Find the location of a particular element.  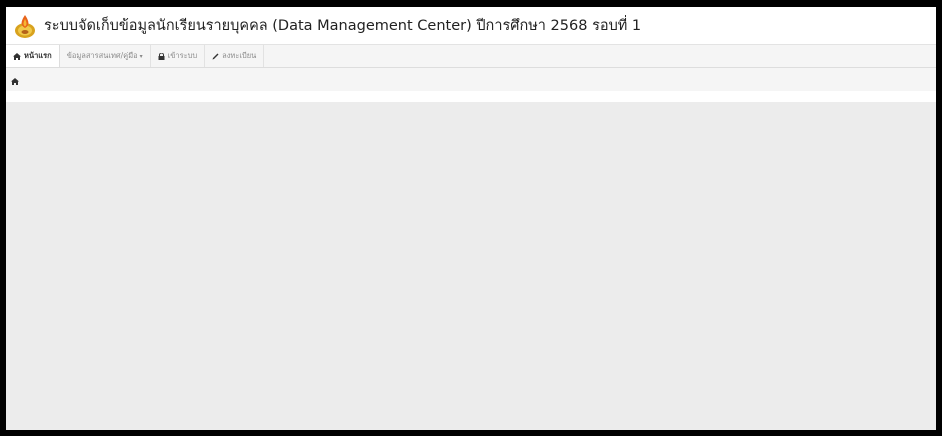

school-emblem-icon is located at coordinates (25, 26).